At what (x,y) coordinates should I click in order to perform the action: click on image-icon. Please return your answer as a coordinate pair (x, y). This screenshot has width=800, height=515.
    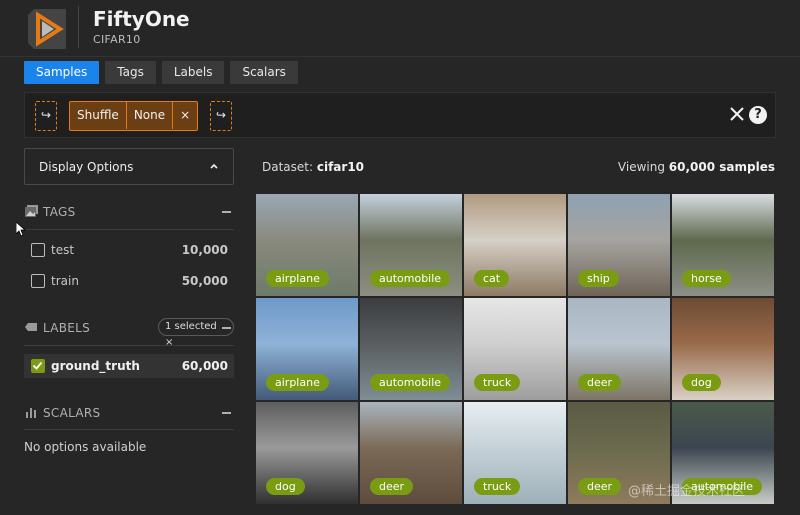
    Looking at the image, I should click on (31, 211).